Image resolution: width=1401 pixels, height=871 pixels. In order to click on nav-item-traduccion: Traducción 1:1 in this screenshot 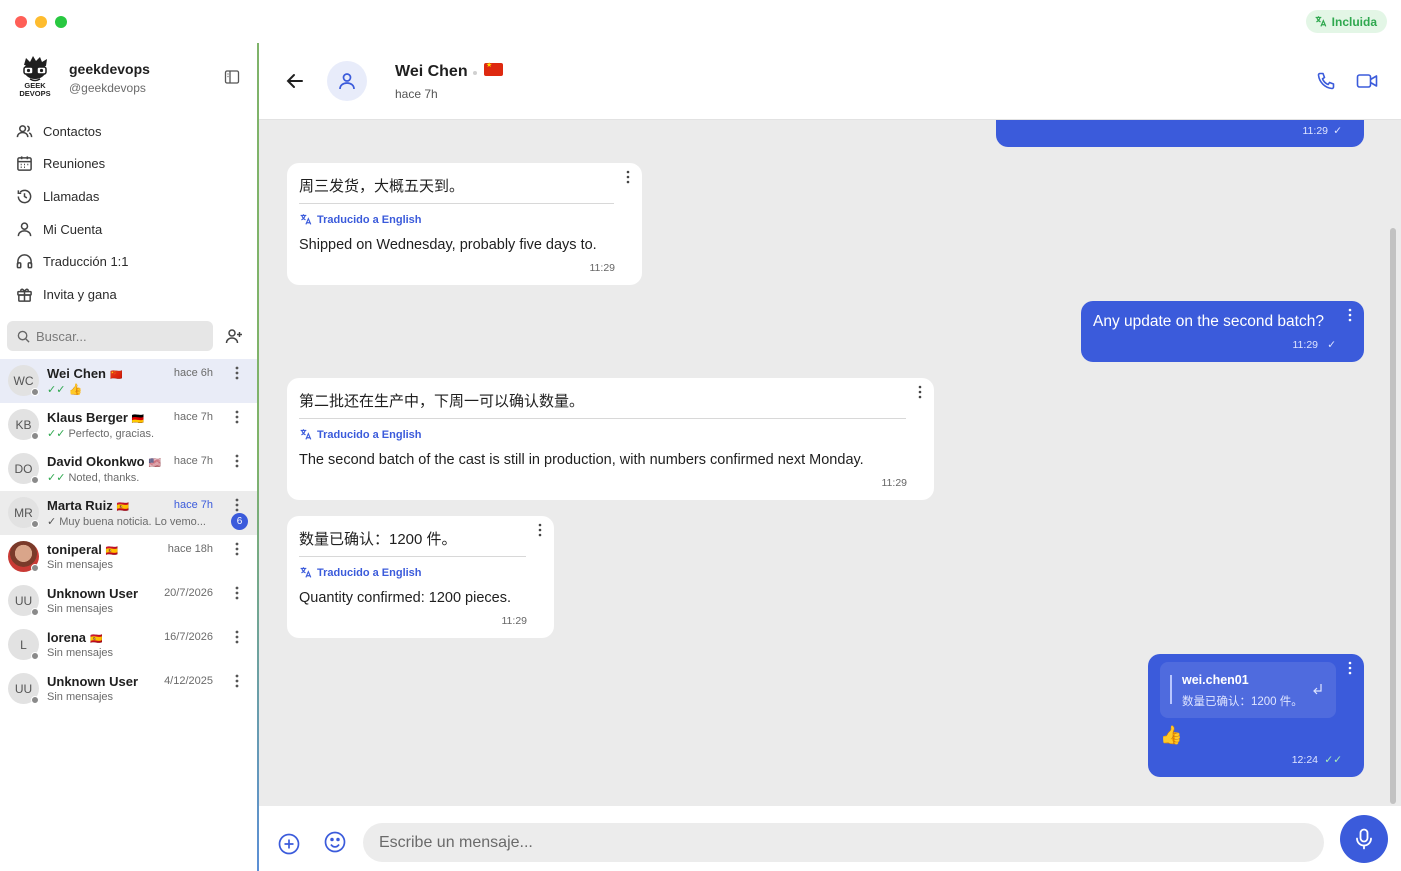, I will do `click(128, 261)`.